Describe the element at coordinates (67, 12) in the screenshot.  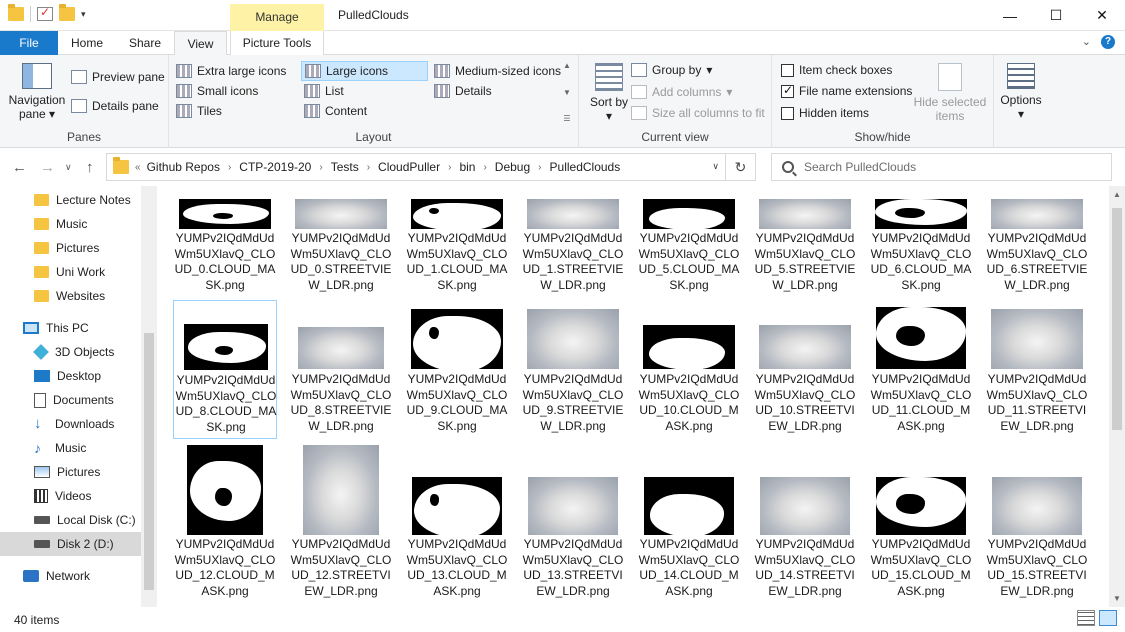
I see `new-folder-icon` at that location.